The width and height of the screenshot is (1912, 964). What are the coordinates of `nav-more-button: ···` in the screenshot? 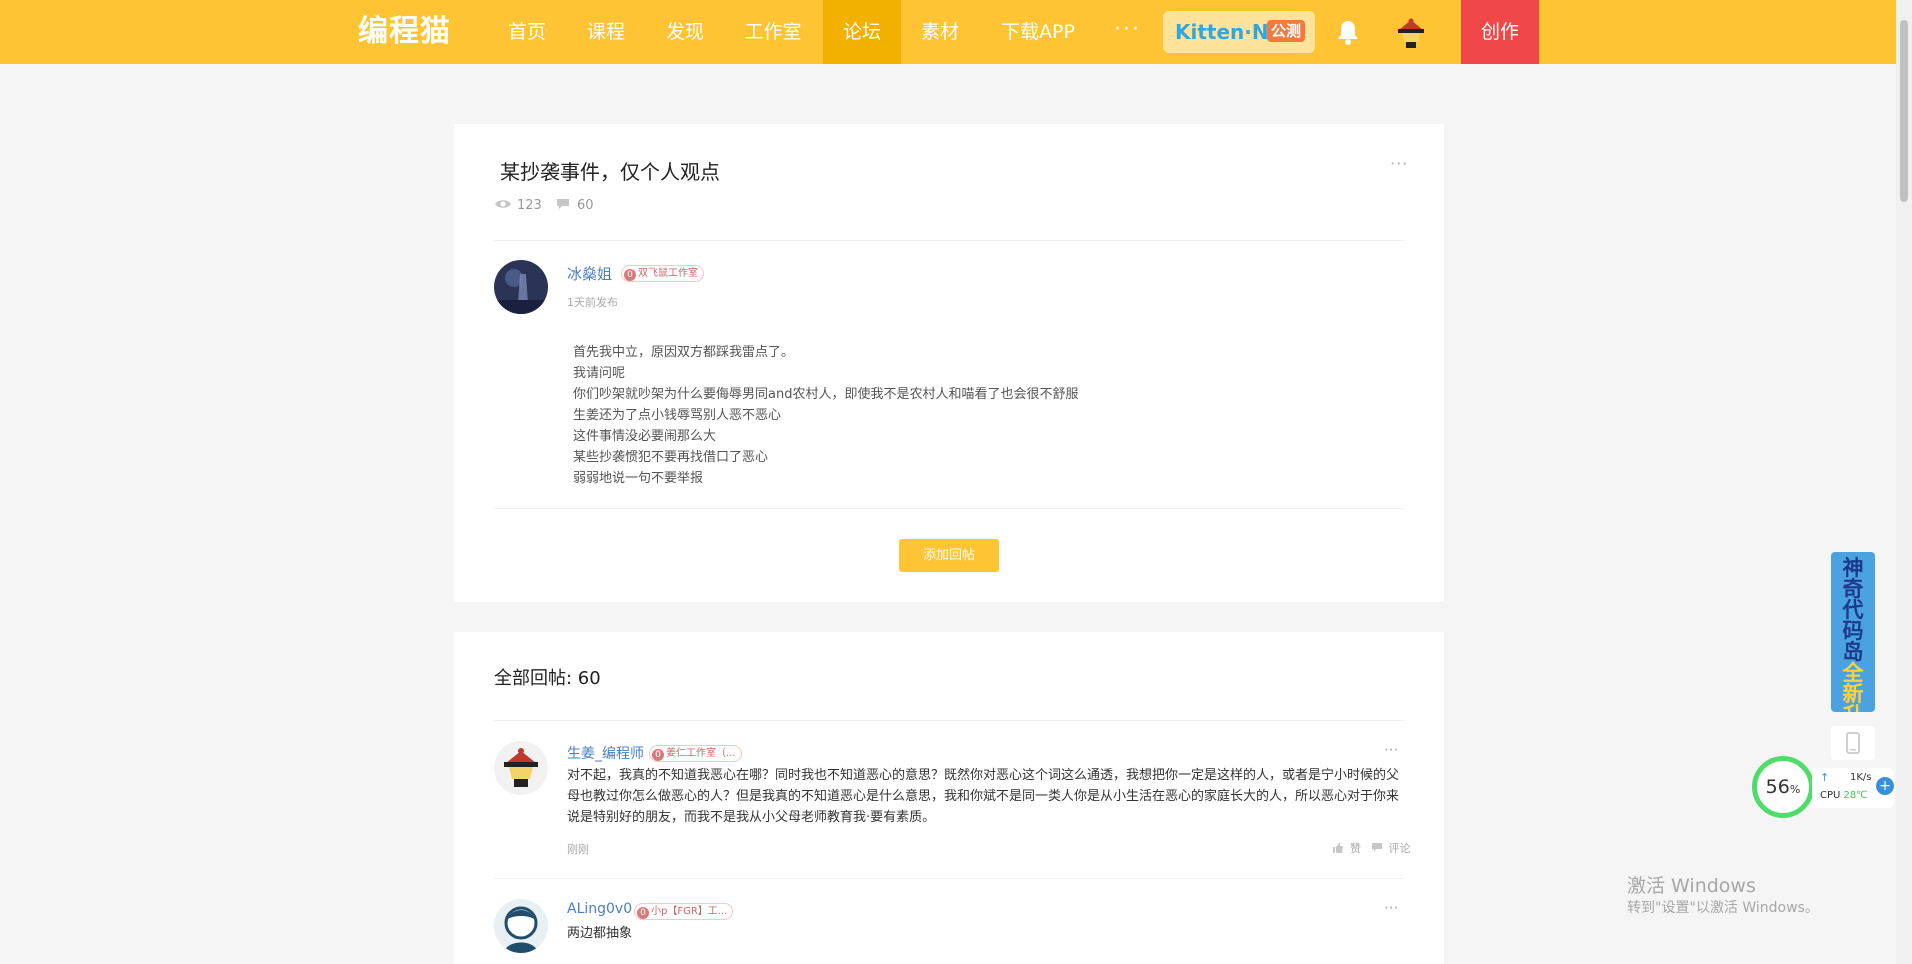 It's located at (1127, 32).